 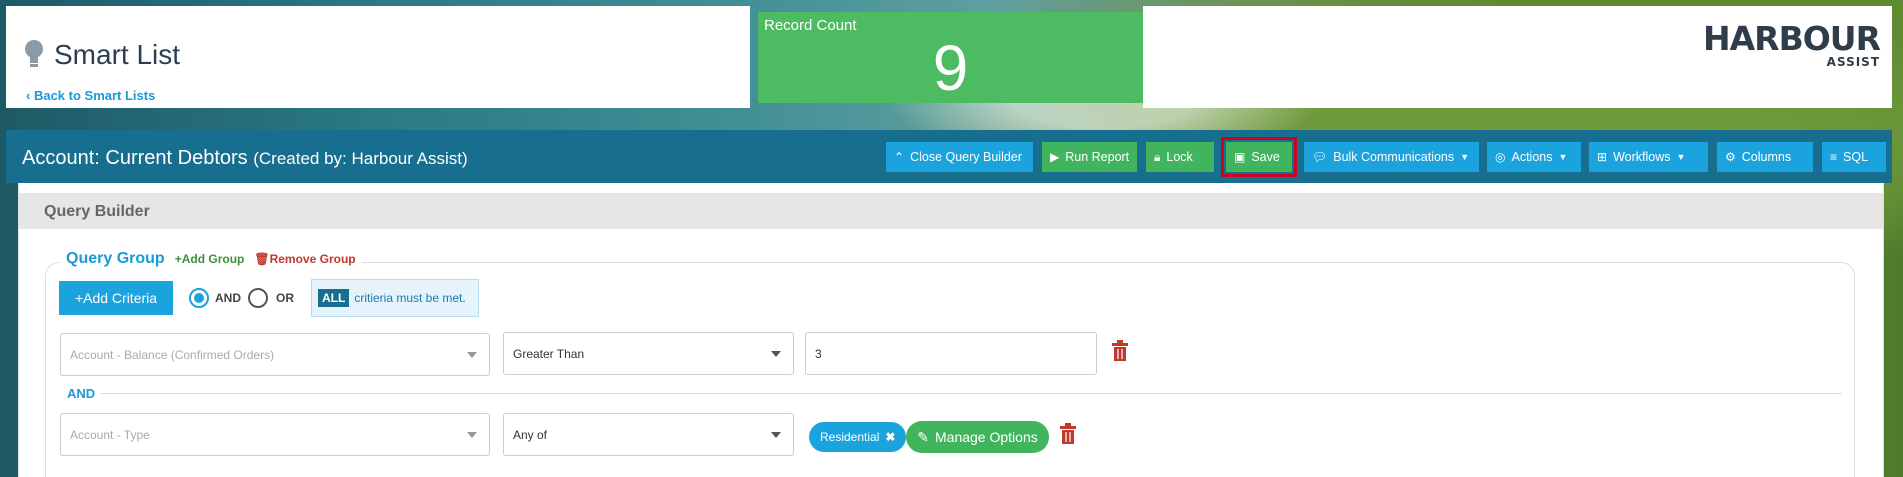 I want to click on save-button: ▣ Save, so click(x=1259, y=157).